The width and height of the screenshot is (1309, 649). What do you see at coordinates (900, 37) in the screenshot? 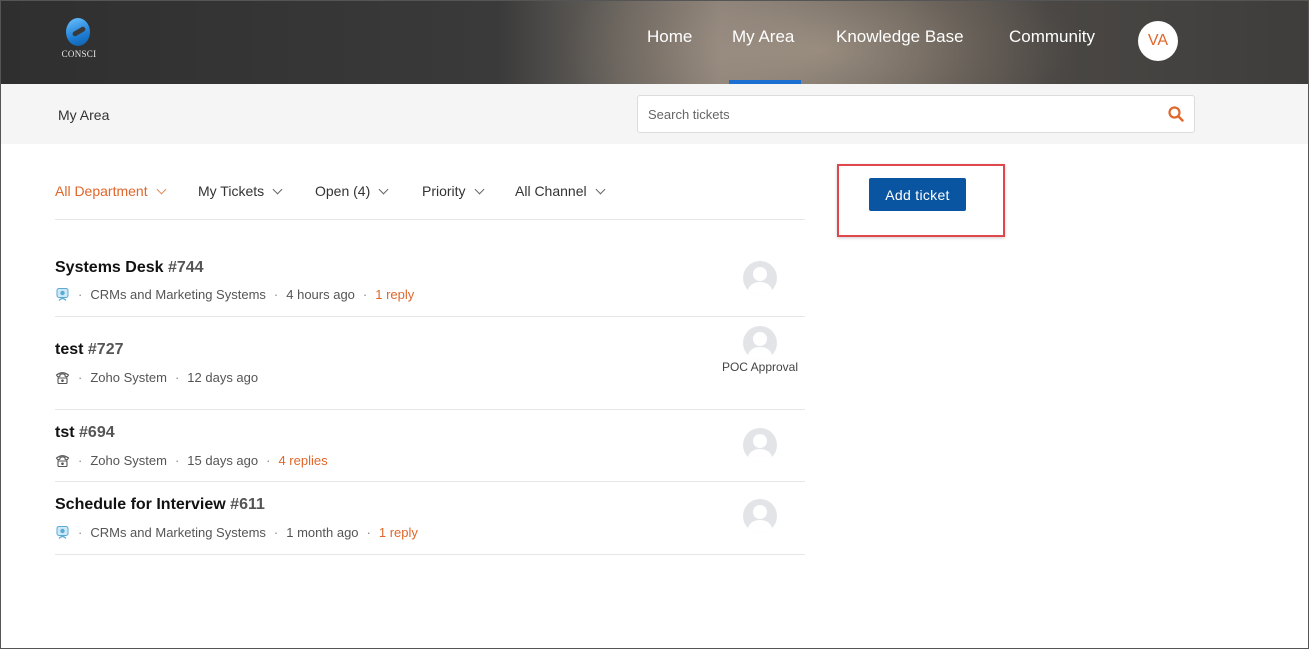
I see `nav-knowledge-base: Knowledge Base` at bounding box center [900, 37].